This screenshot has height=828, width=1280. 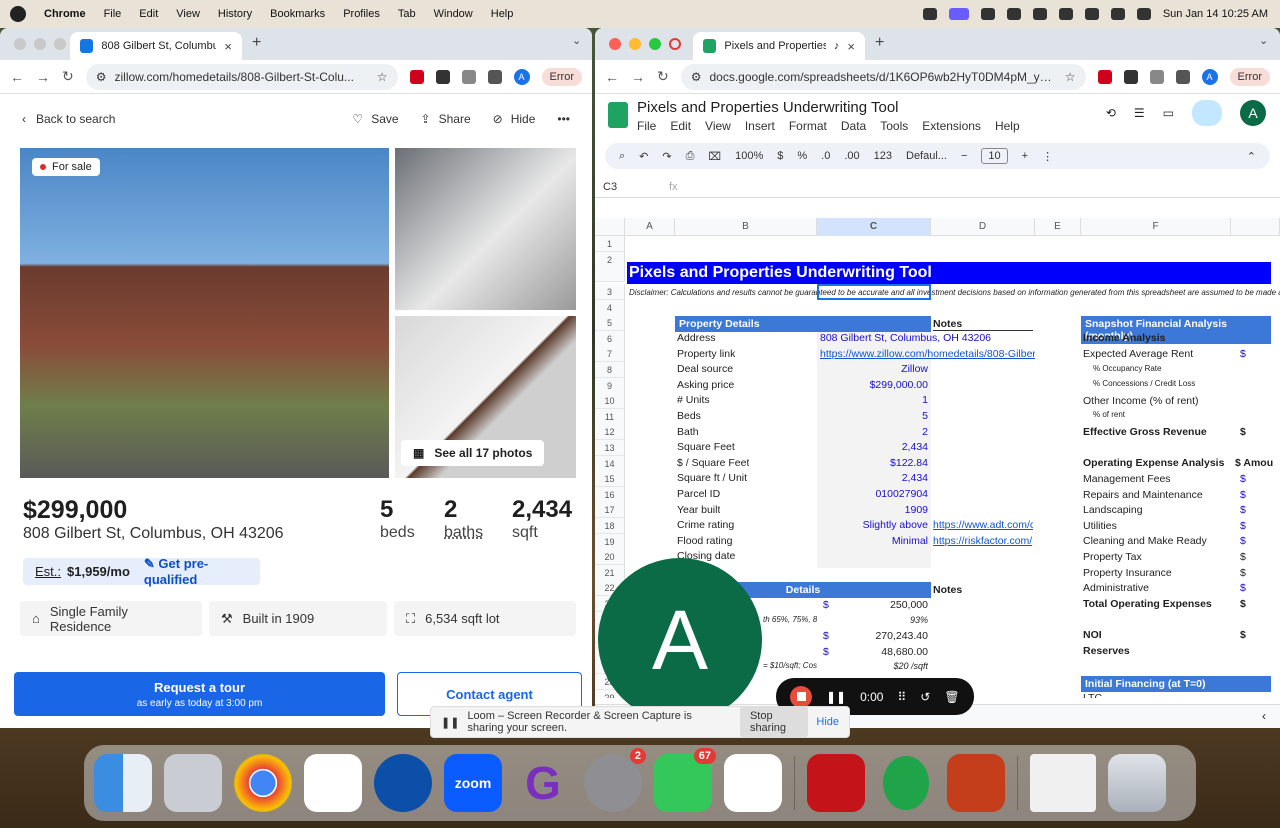 I want to click on col-header-g, so click(x=1255, y=227).